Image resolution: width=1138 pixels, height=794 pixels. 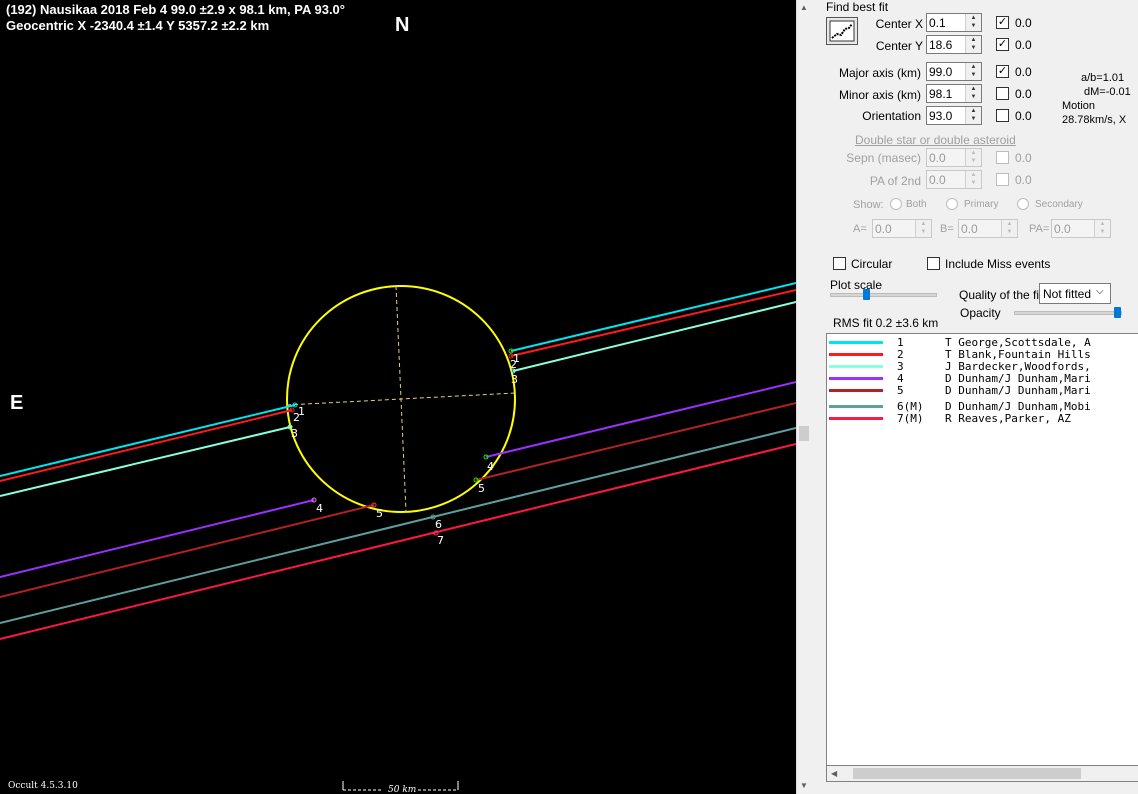 I want to click on chord-4-left, so click(x=157, y=538).